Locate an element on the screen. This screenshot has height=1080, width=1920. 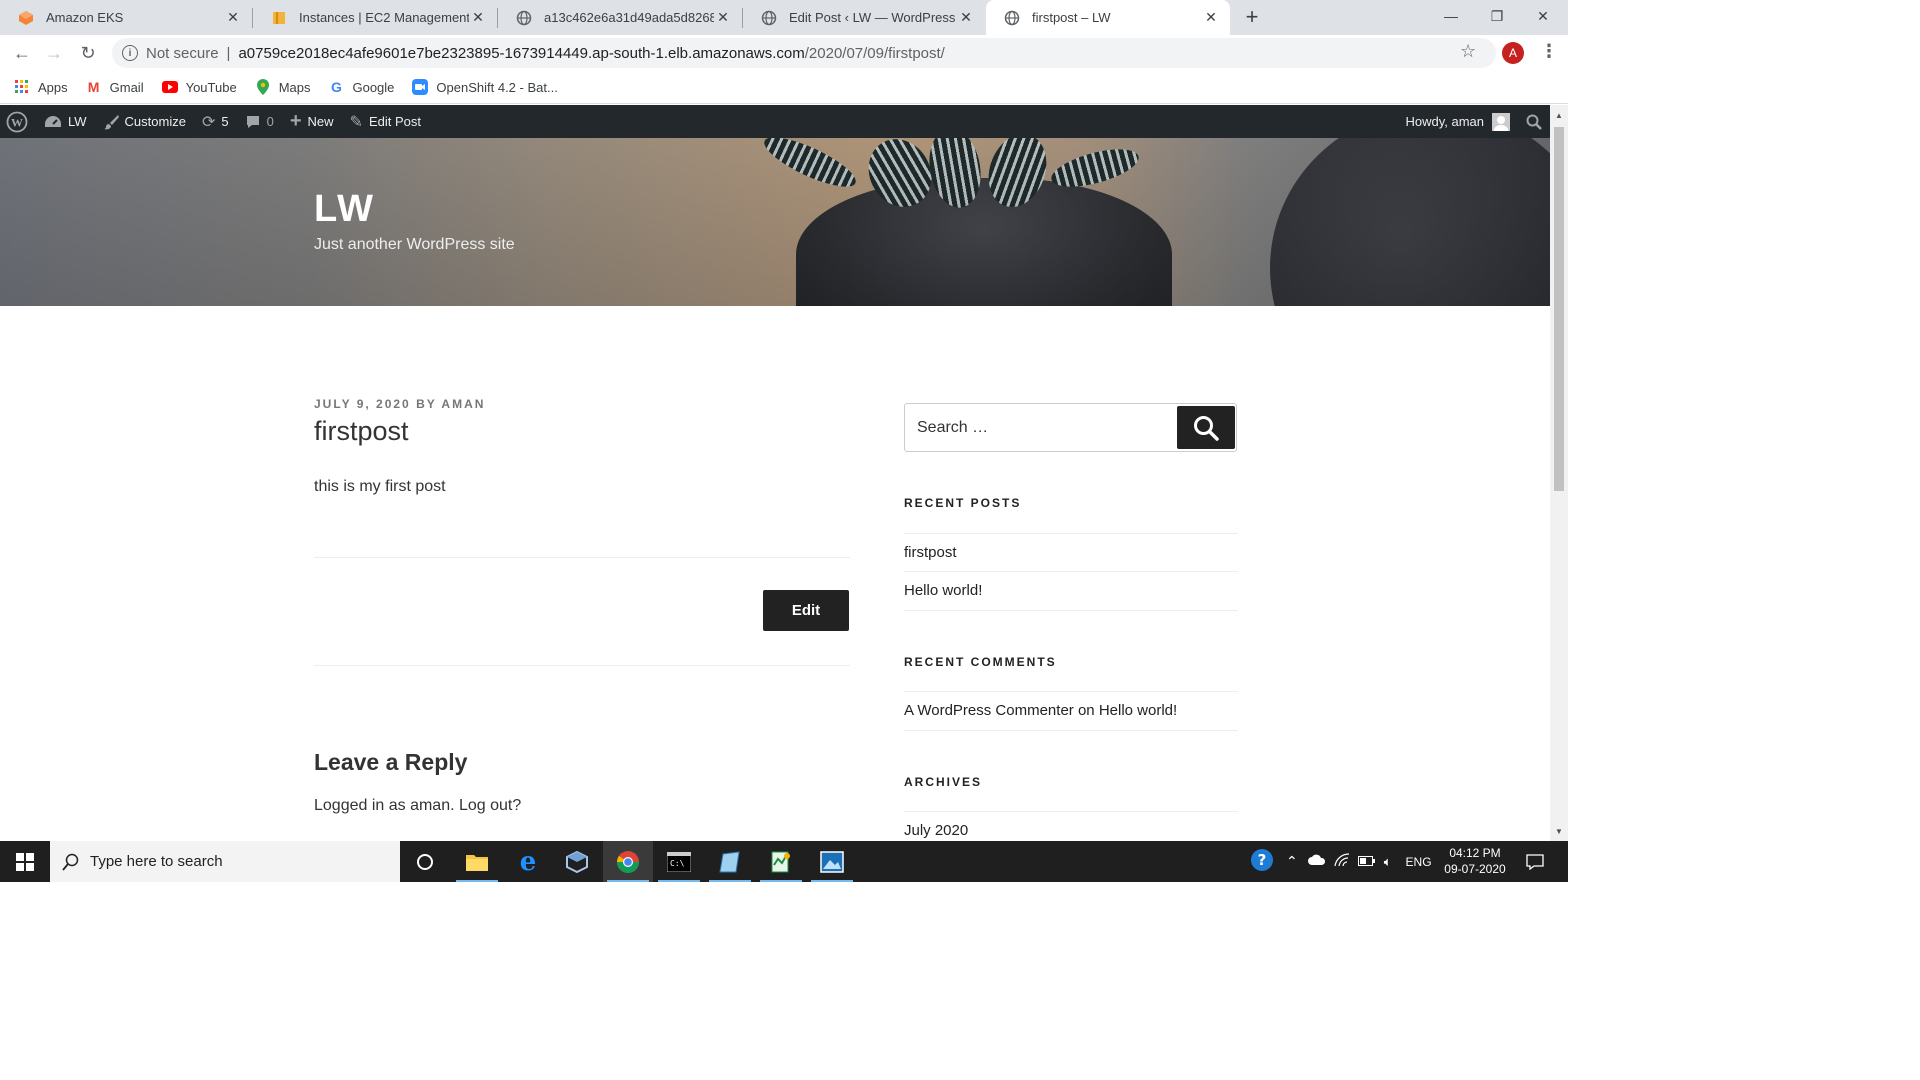
bookmark-youtube: YouTube is located at coordinates (199, 87).